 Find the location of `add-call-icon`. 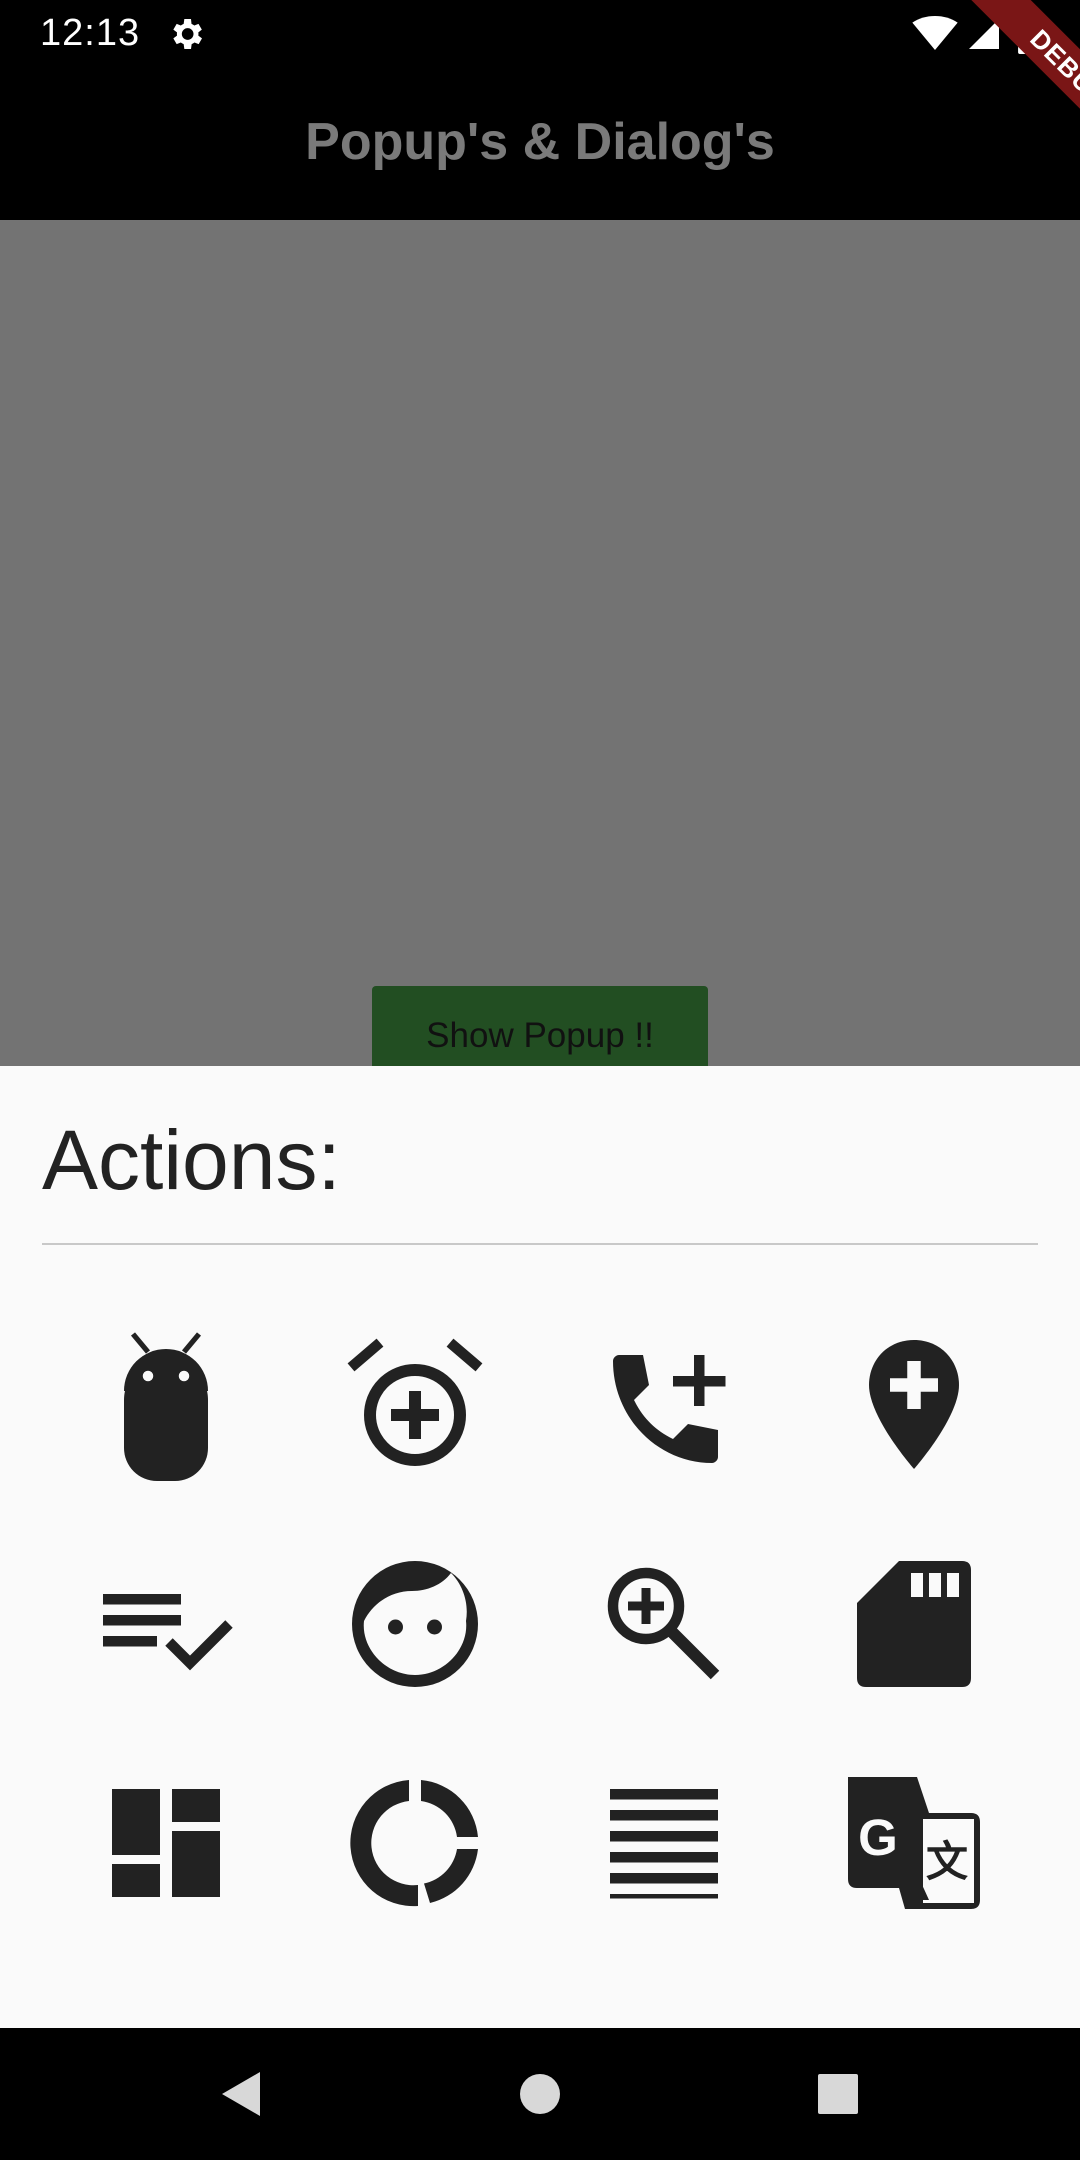

add-call-icon is located at coordinates (664, 1406).